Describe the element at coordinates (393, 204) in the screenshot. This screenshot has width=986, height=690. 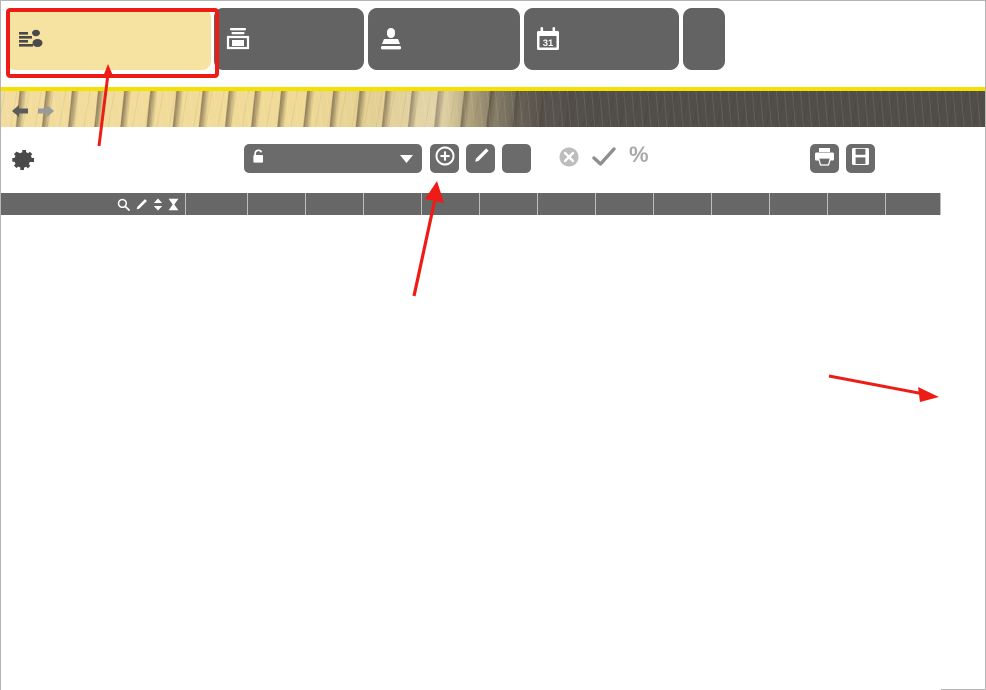
I see `column-header-mar` at that location.